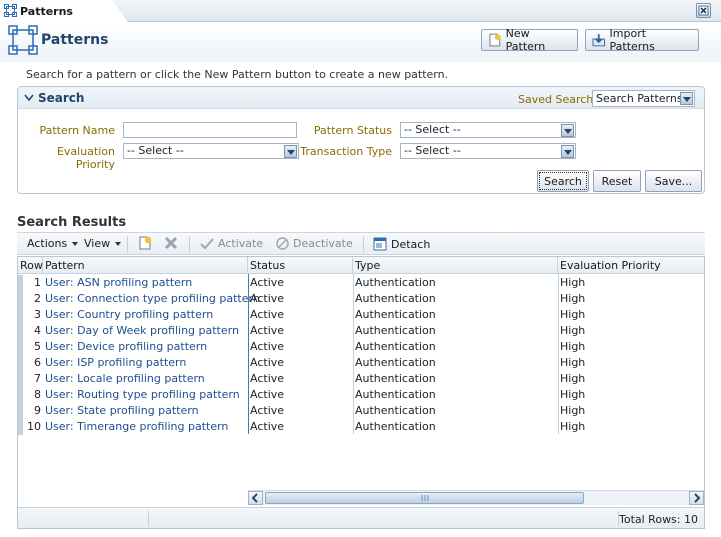 This screenshot has width=721, height=537. Describe the element at coordinates (424, 498) in the screenshot. I see `scroll-thumb` at that location.